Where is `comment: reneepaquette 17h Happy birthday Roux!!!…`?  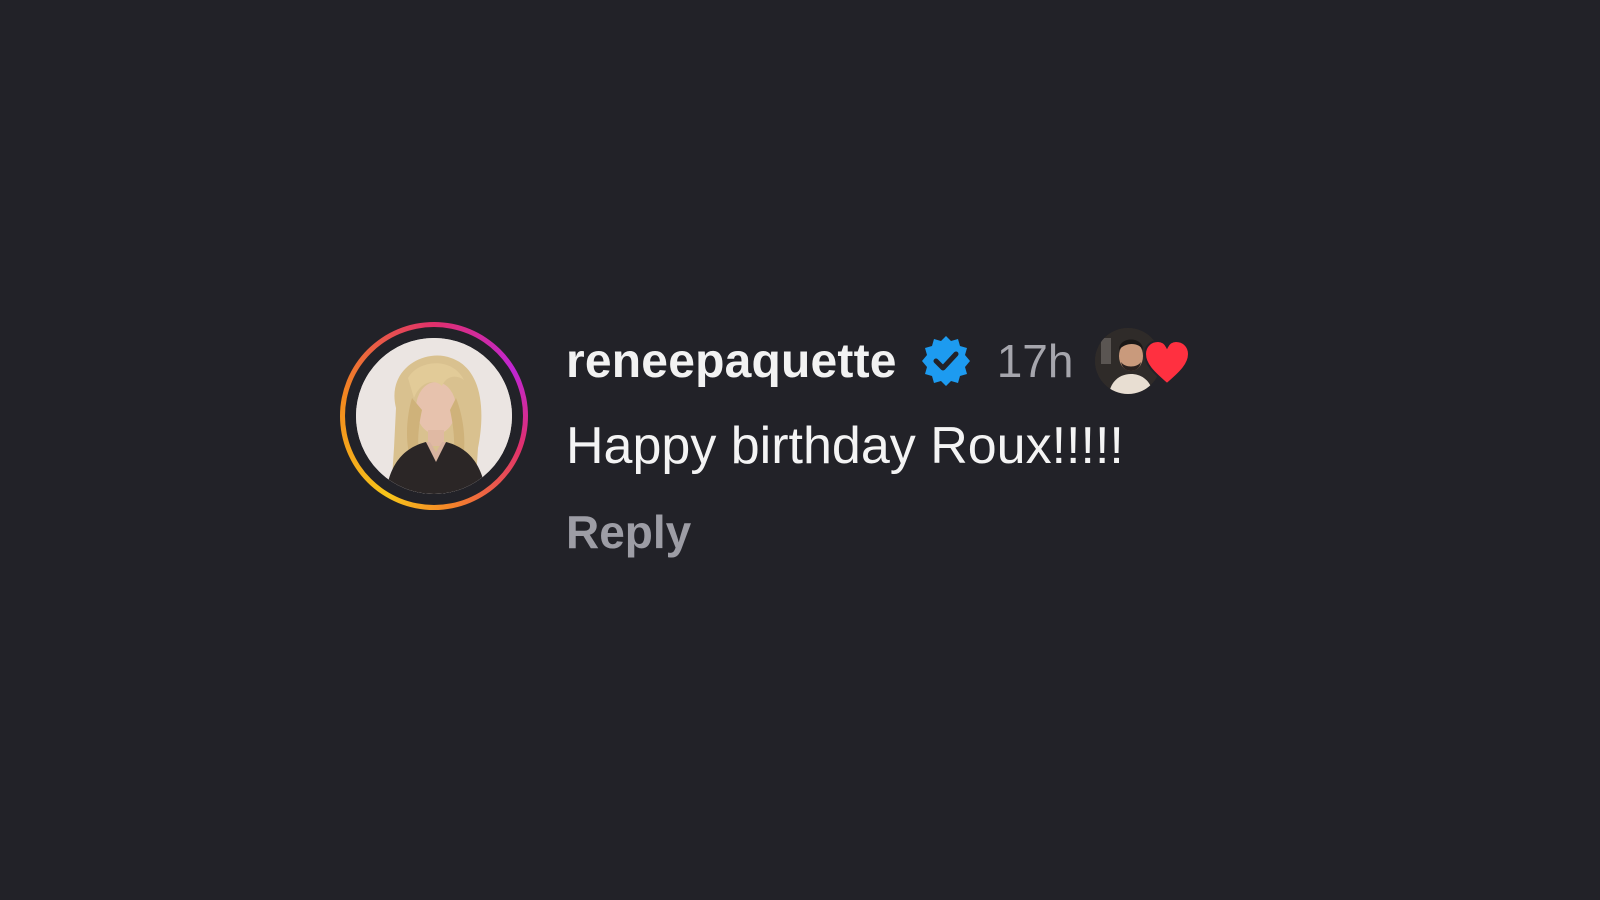 comment: reneepaquette 17h Happy birthday Roux!!!… is located at coordinates (767, 441).